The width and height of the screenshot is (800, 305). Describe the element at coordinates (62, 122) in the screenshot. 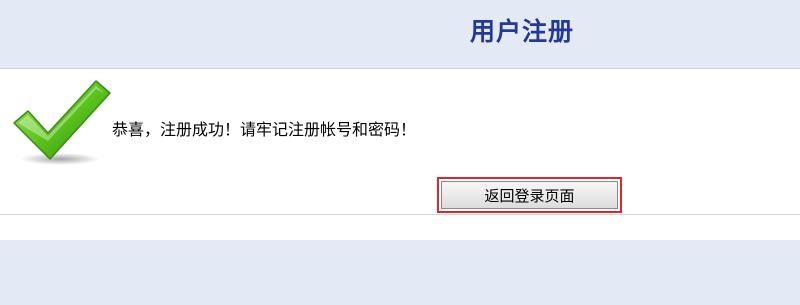

I see `checkmark-icon` at that location.